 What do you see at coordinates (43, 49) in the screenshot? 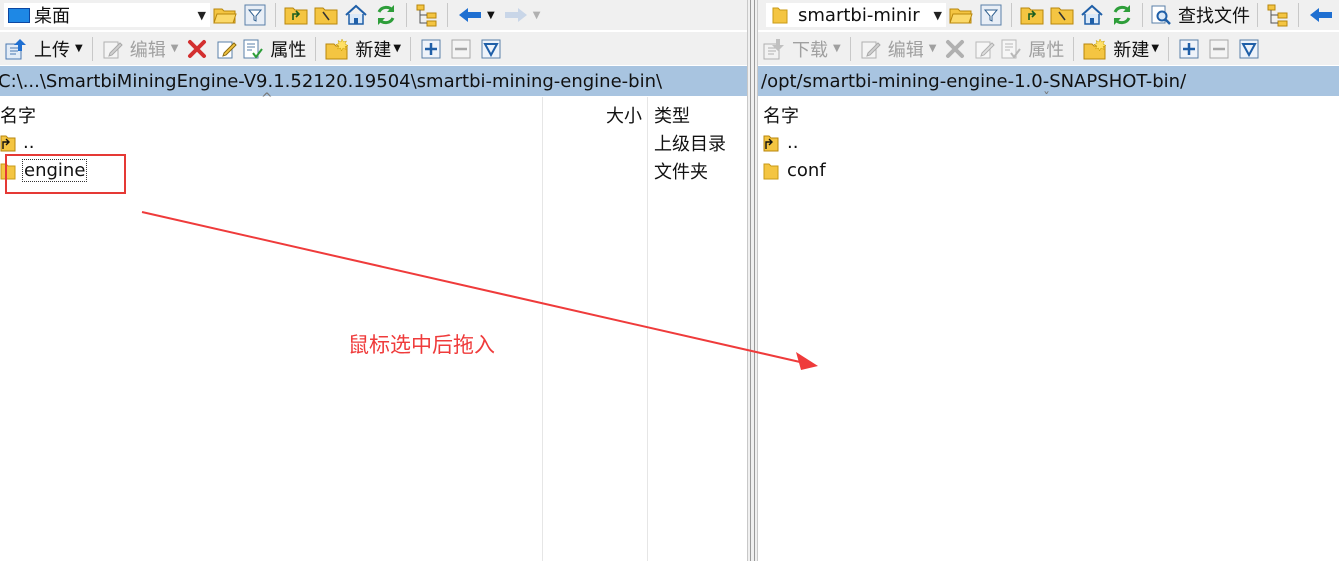
I see `upload-button: 上传 ▼` at bounding box center [43, 49].